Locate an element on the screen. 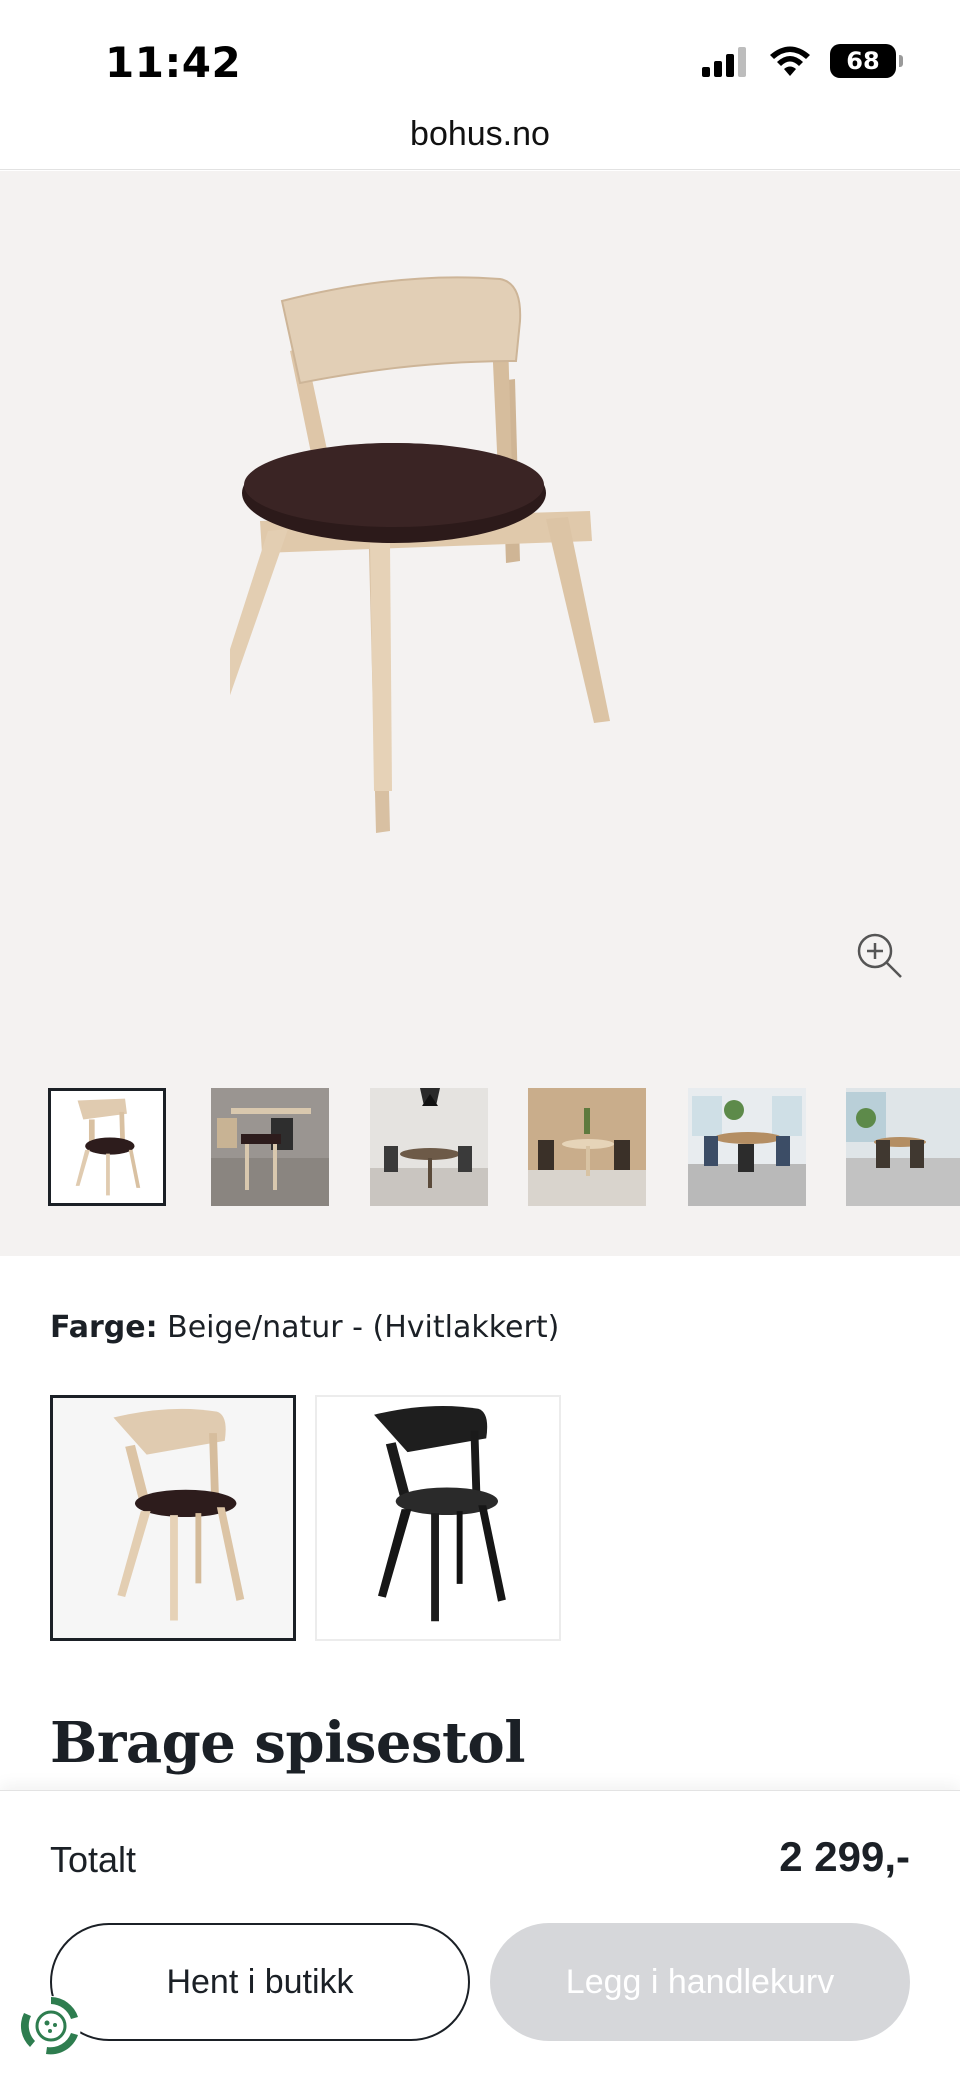 The image size is (960, 2078). wifi-icon is located at coordinates (790, 61).